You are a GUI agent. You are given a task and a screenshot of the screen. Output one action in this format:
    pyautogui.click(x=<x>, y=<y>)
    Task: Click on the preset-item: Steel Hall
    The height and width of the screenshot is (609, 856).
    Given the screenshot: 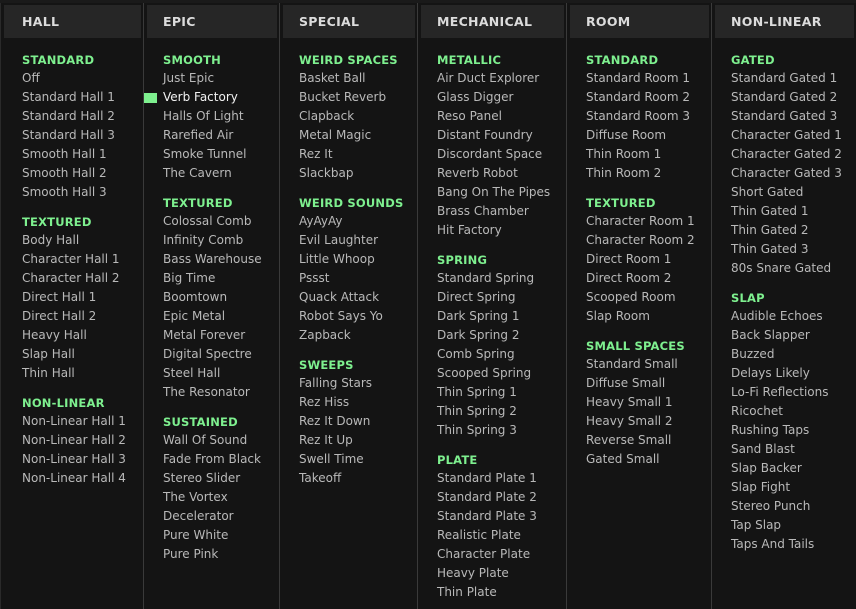 What is the action you would take?
    pyautogui.click(x=221, y=373)
    